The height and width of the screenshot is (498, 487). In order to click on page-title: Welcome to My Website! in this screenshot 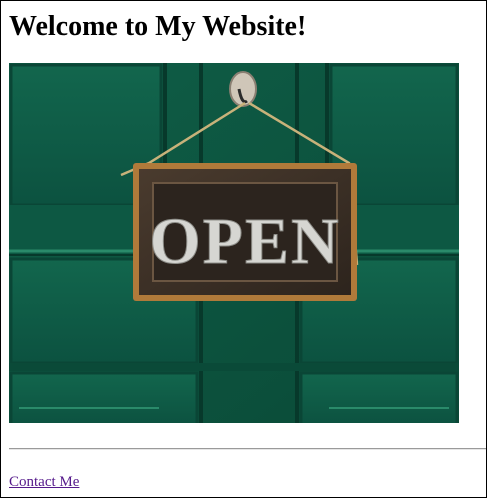, I will do `click(158, 26)`.